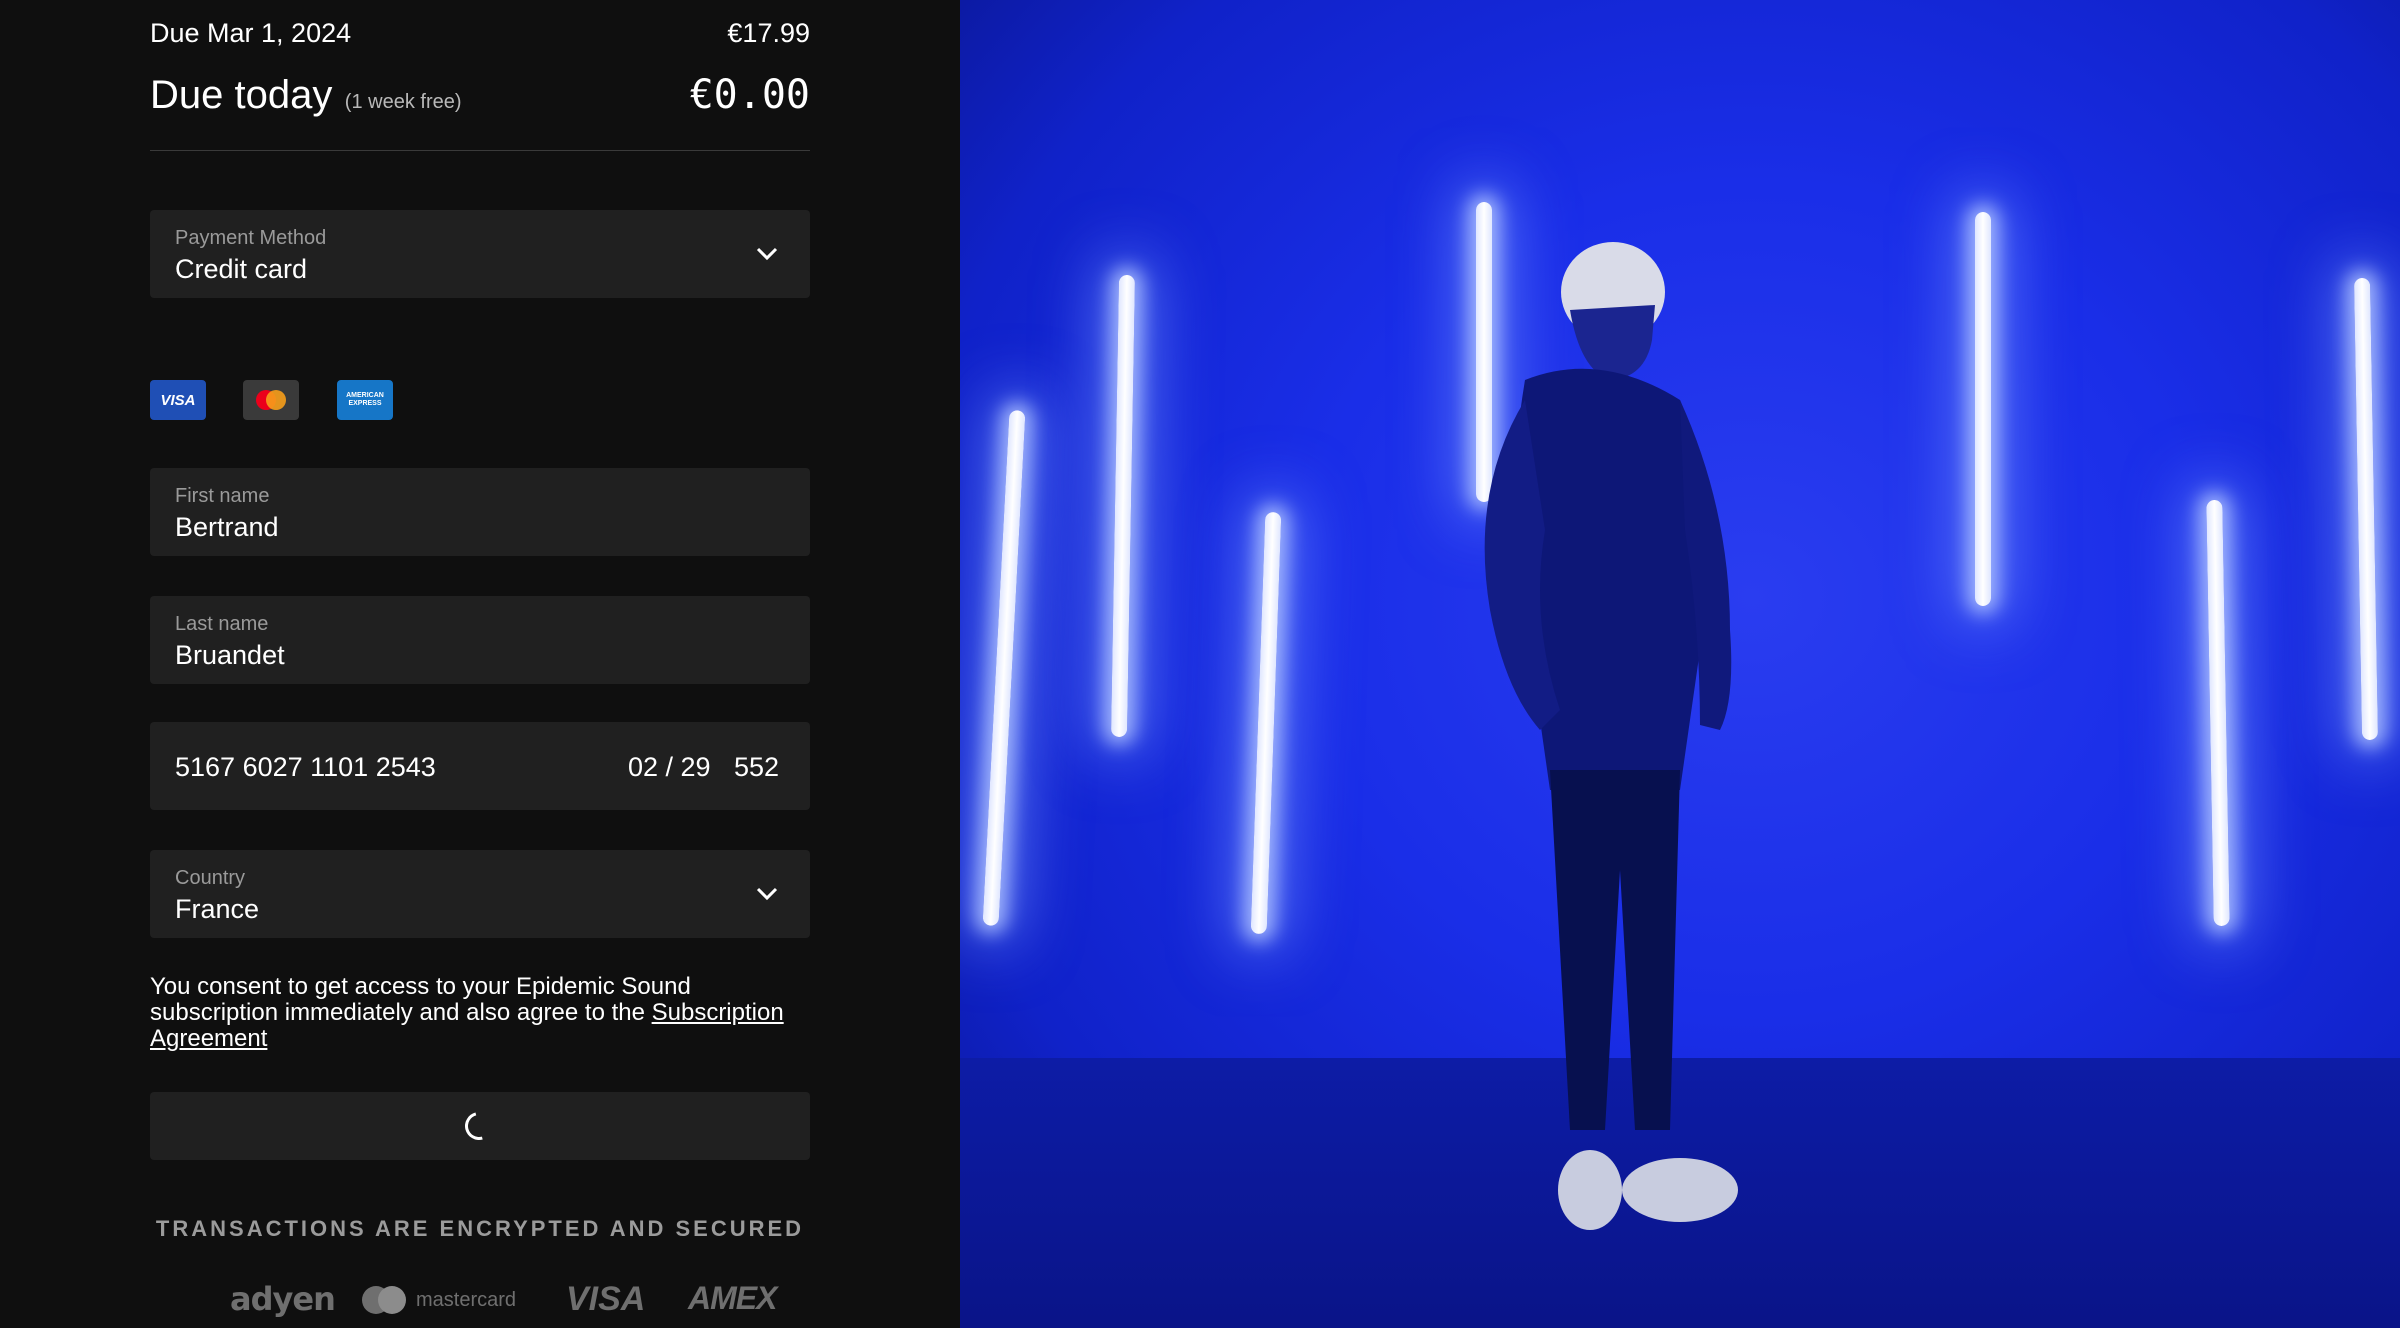 The image size is (2400, 1328). I want to click on last-name-field: Last name Bruandet, so click(480, 640).